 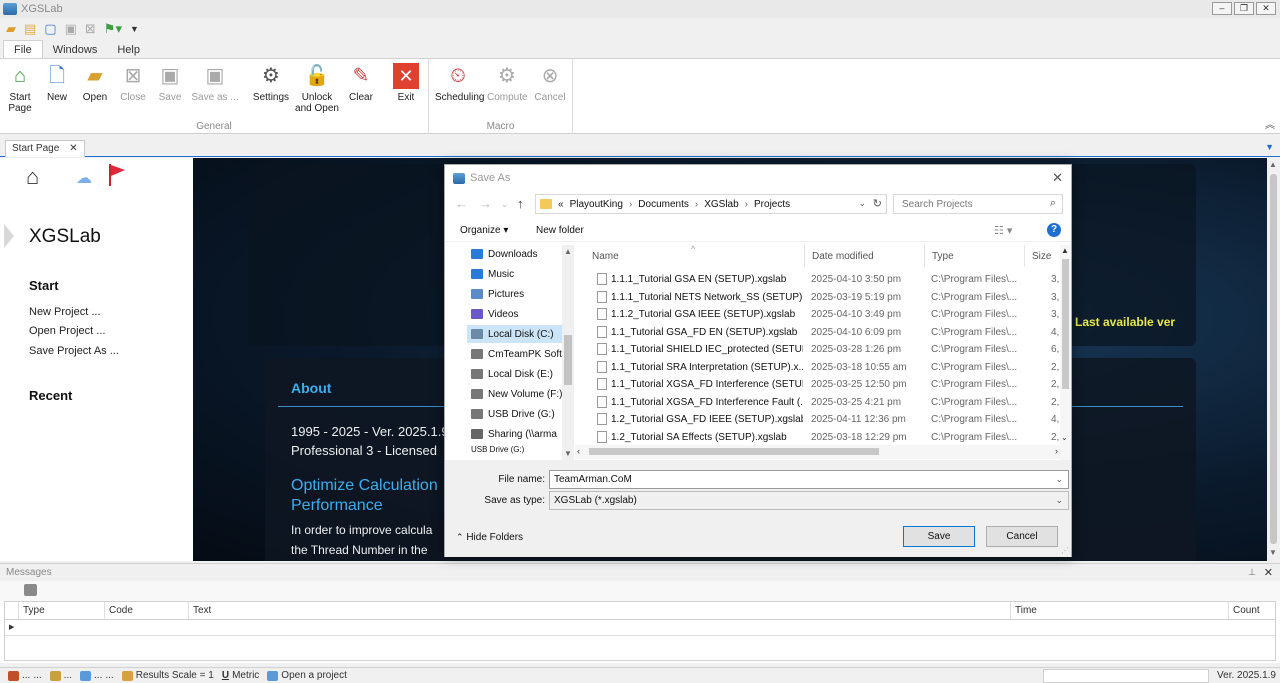 What do you see at coordinates (20, 89) in the screenshot?
I see `start-page-button: ⌂ Start Page` at bounding box center [20, 89].